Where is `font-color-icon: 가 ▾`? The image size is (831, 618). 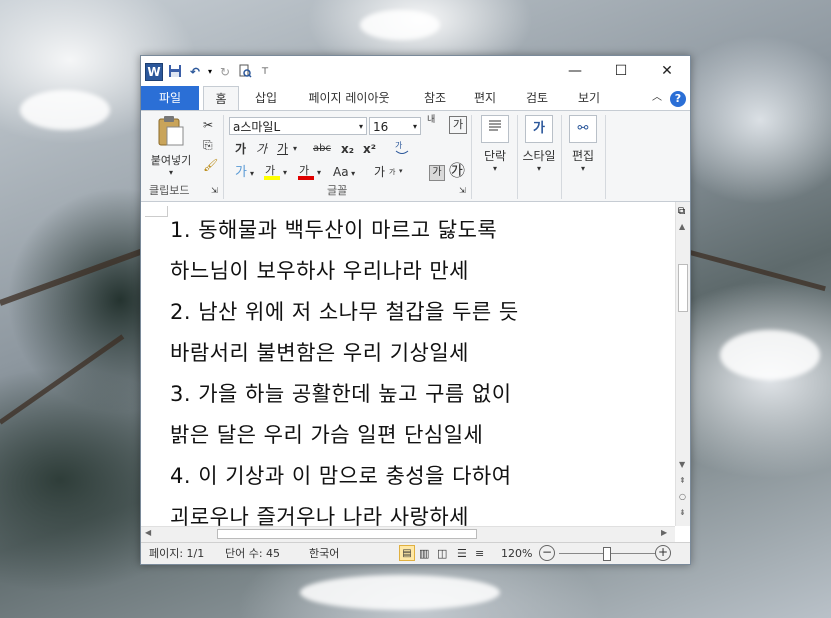
font-color-icon: 가 ▾ is located at coordinates (311, 174).